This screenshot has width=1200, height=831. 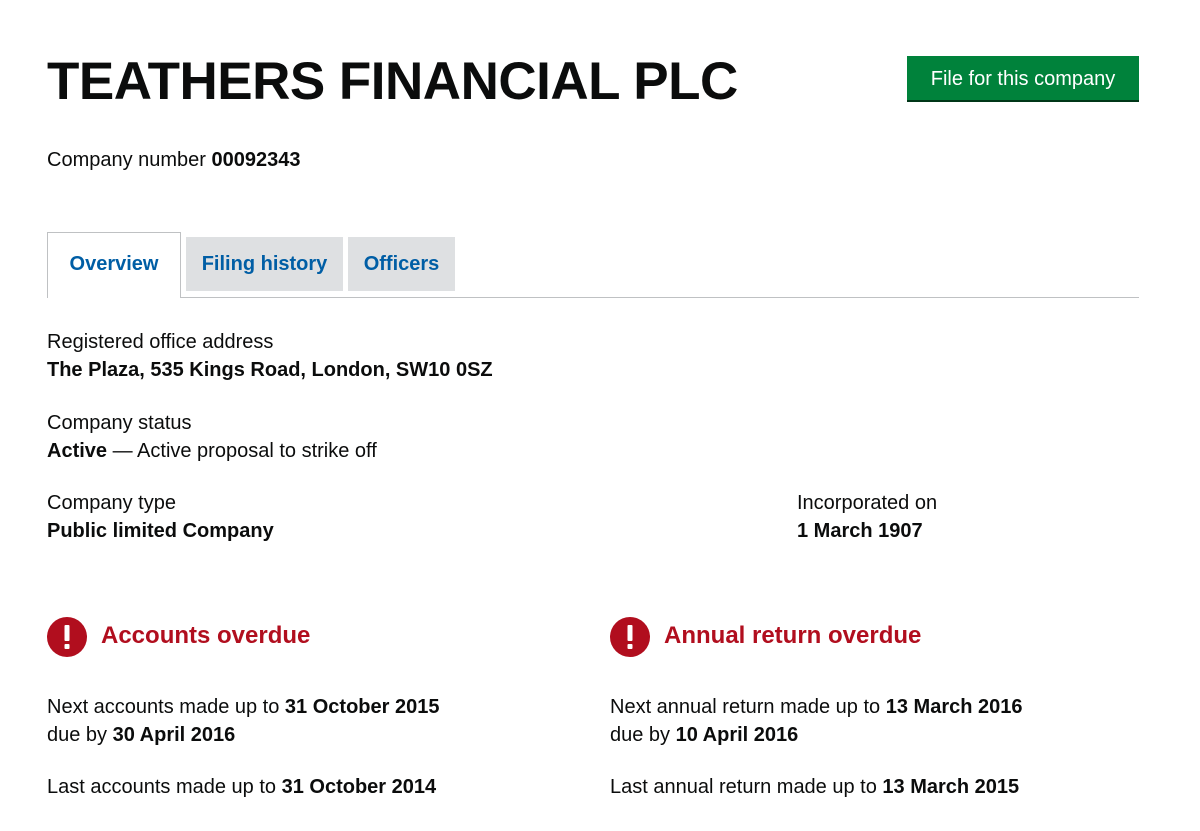 What do you see at coordinates (362, 707) in the screenshot?
I see `accounts-next-date: 31 October 2015` at bounding box center [362, 707].